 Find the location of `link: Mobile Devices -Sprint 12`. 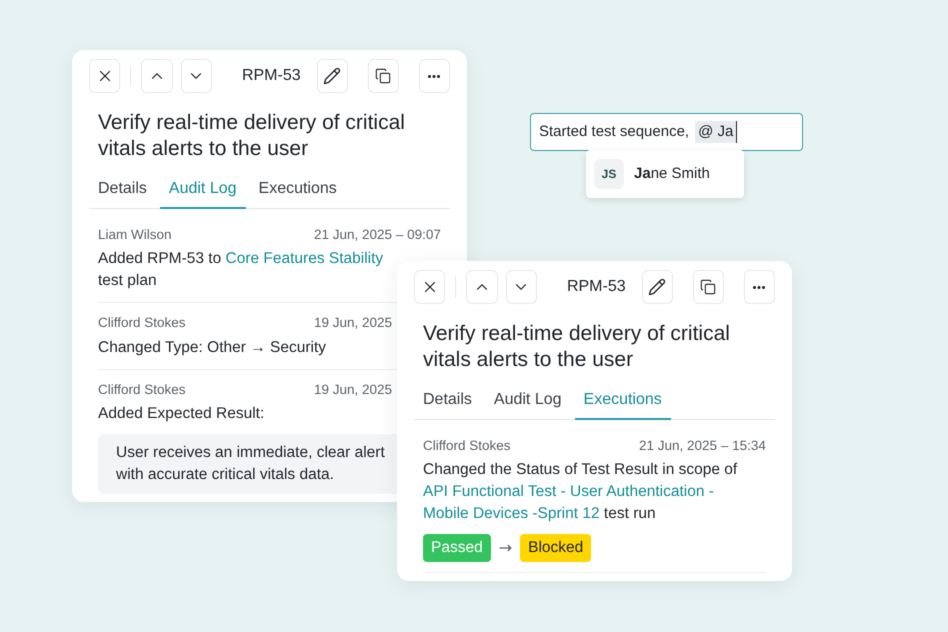

link: Mobile Devices -Sprint 12 is located at coordinates (511, 513).